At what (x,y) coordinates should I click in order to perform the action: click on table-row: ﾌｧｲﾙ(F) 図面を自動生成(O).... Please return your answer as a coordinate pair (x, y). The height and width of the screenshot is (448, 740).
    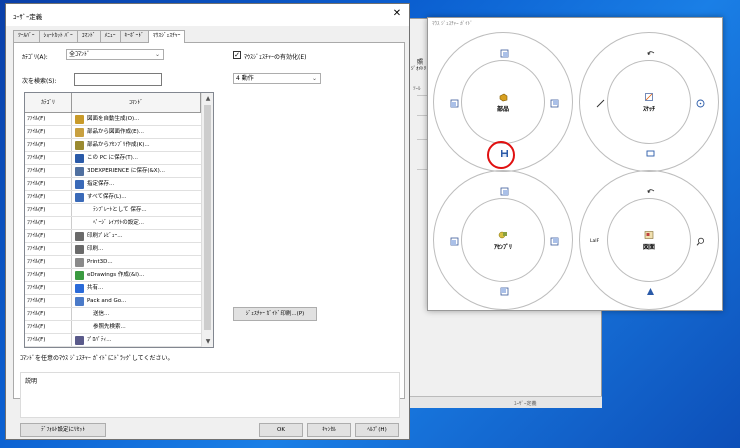
    Looking at the image, I should click on (113, 119).